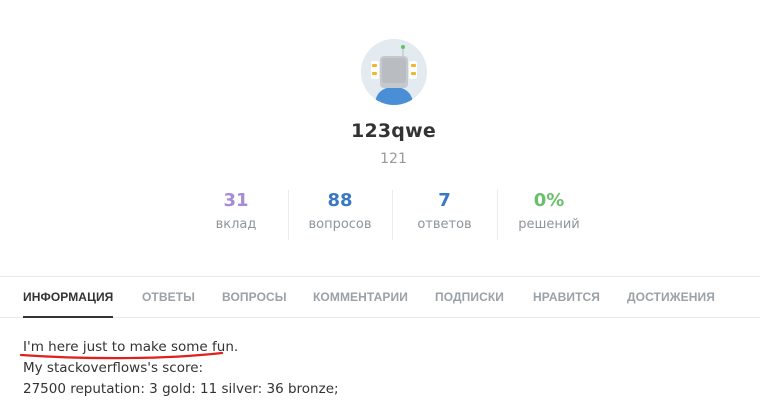 The width and height of the screenshot is (760, 420). What do you see at coordinates (254, 297) in the screenshot?
I see `tab-questions: ВОПРОСЫ` at bounding box center [254, 297].